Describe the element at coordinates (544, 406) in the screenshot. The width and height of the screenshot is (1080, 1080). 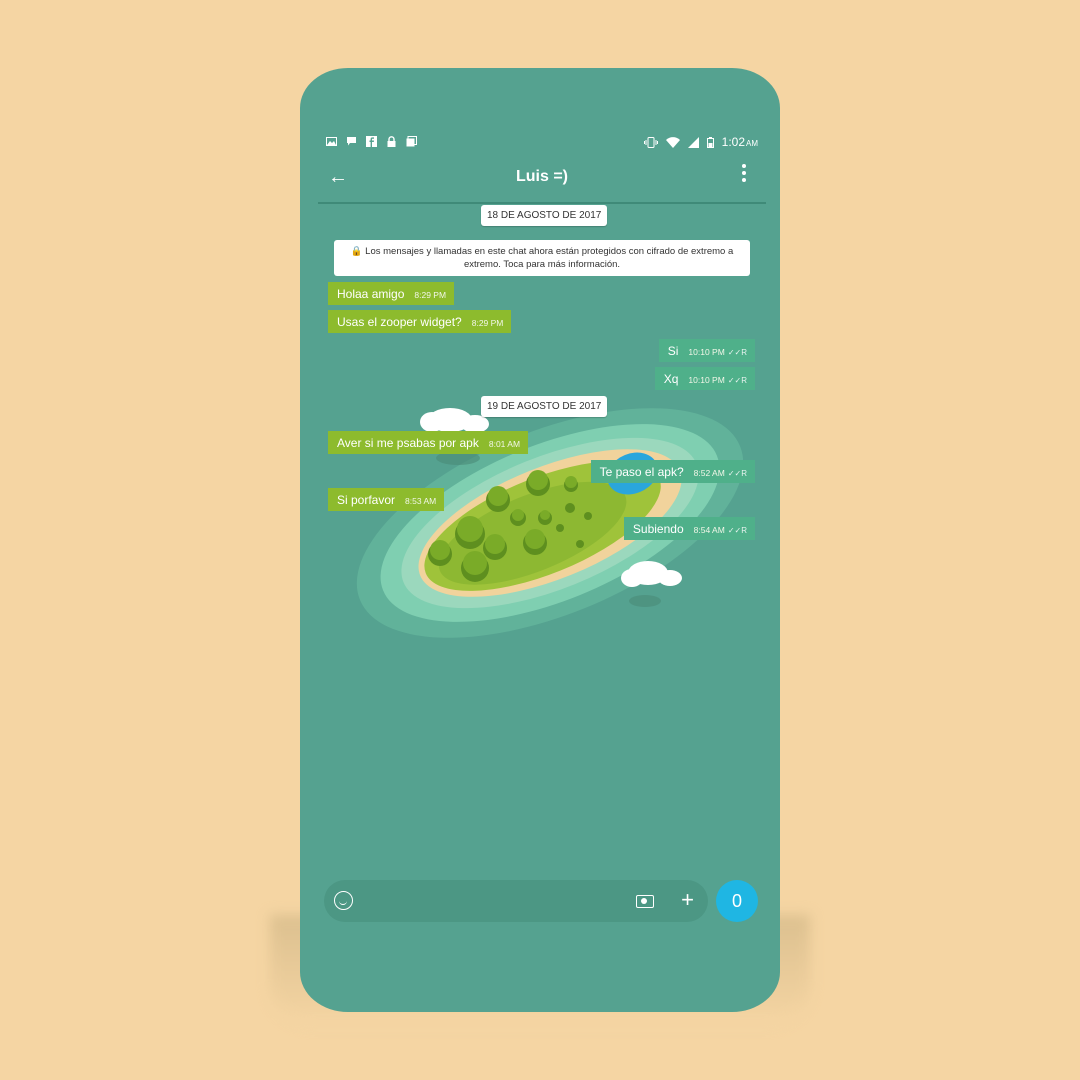
I see `date-separator: 19 DE AGOSTO DE 2017` at that location.